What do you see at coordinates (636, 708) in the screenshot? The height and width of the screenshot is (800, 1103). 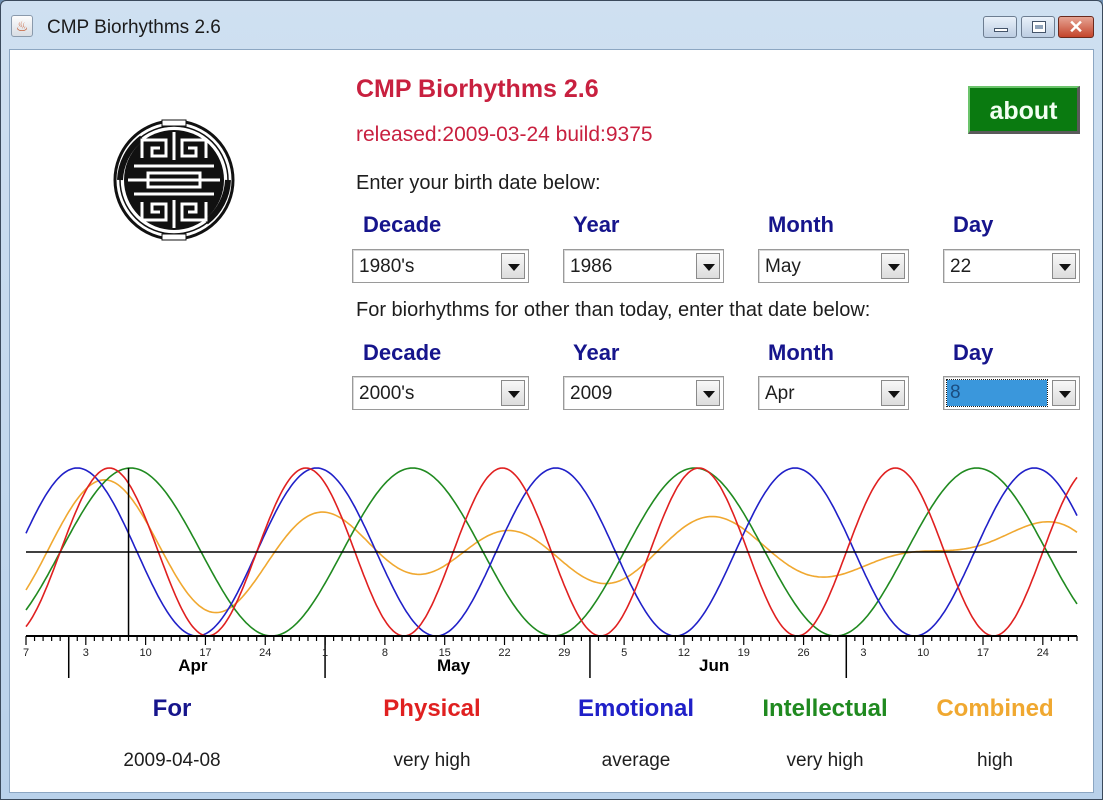 I see `summary-header-emotional: Emotional` at bounding box center [636, 708].